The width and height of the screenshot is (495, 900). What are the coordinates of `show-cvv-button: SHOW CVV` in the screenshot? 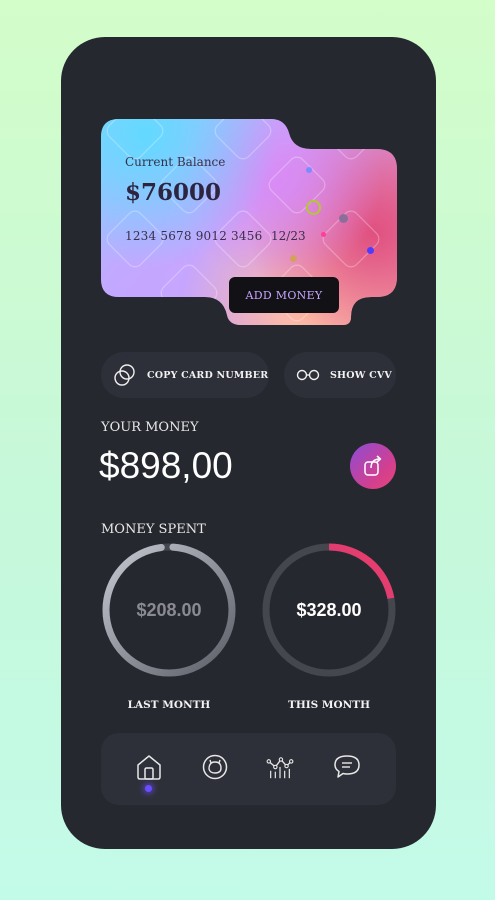 It's located at (340, 375).